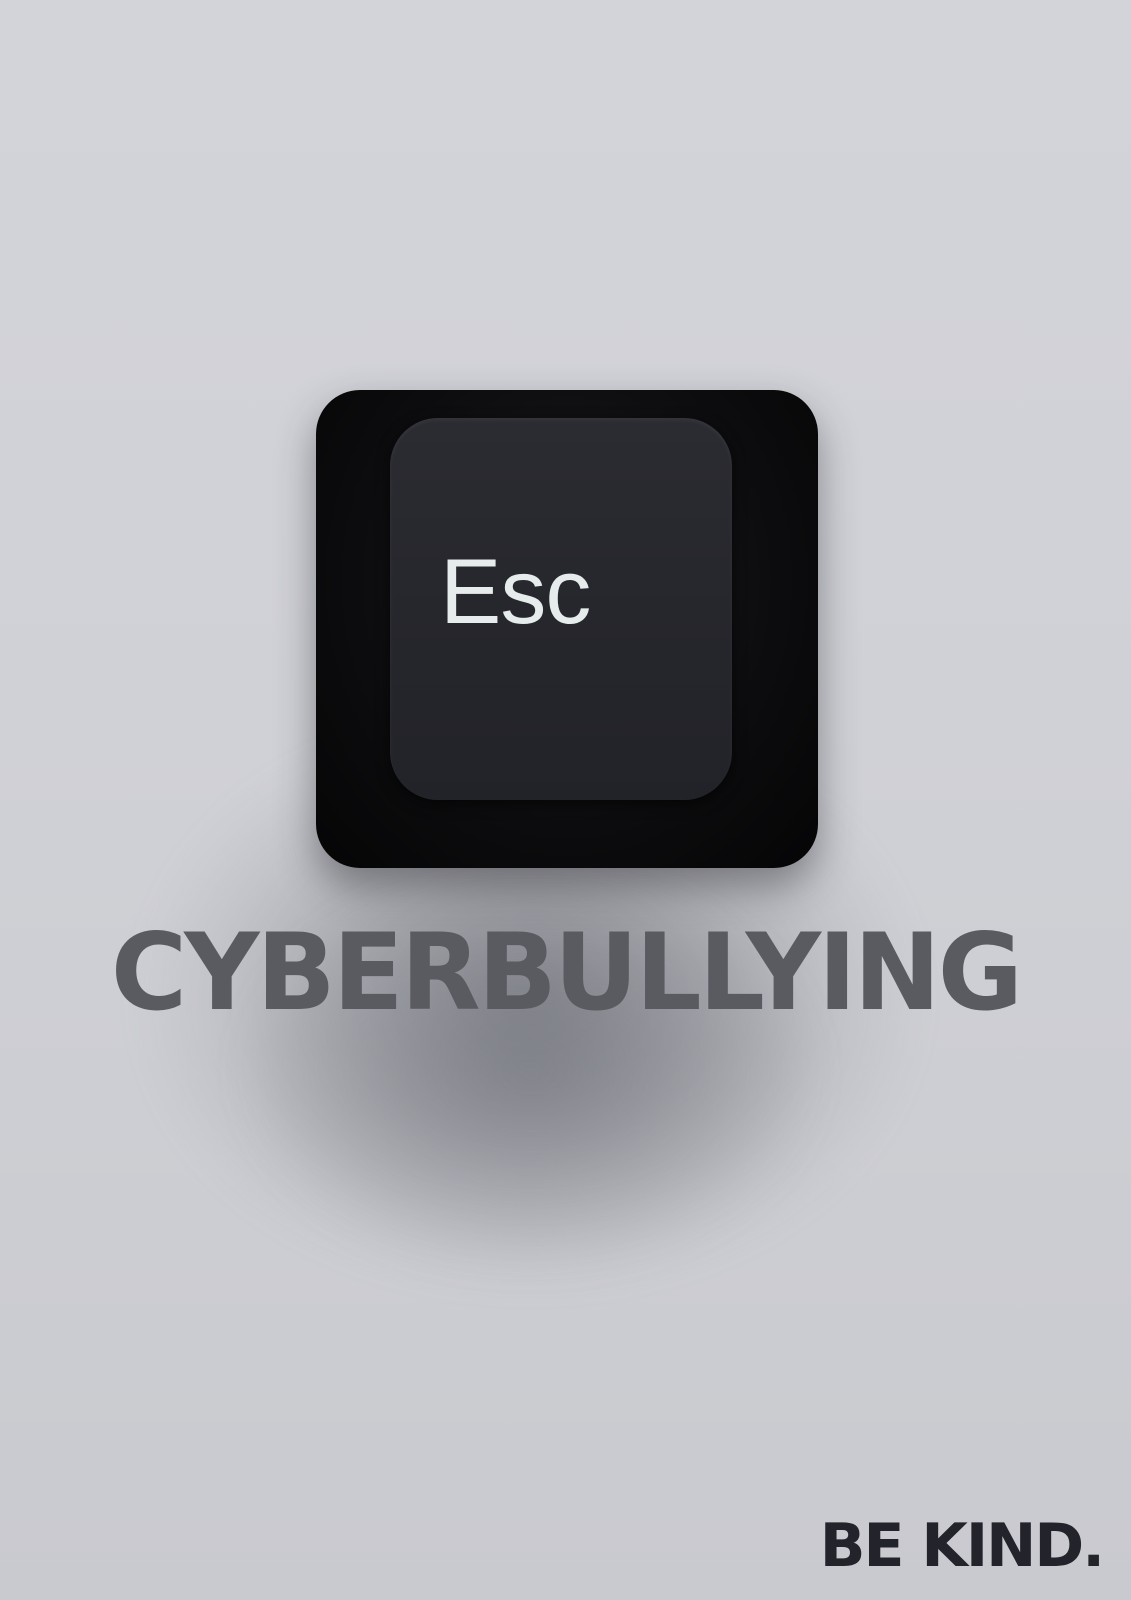 Image resolution: width=1131 pixels, height=1600 pixels. Describe the element at coordinates (962, 1546) in the screenshot. I see `tagline: BE KIND.` at that location.